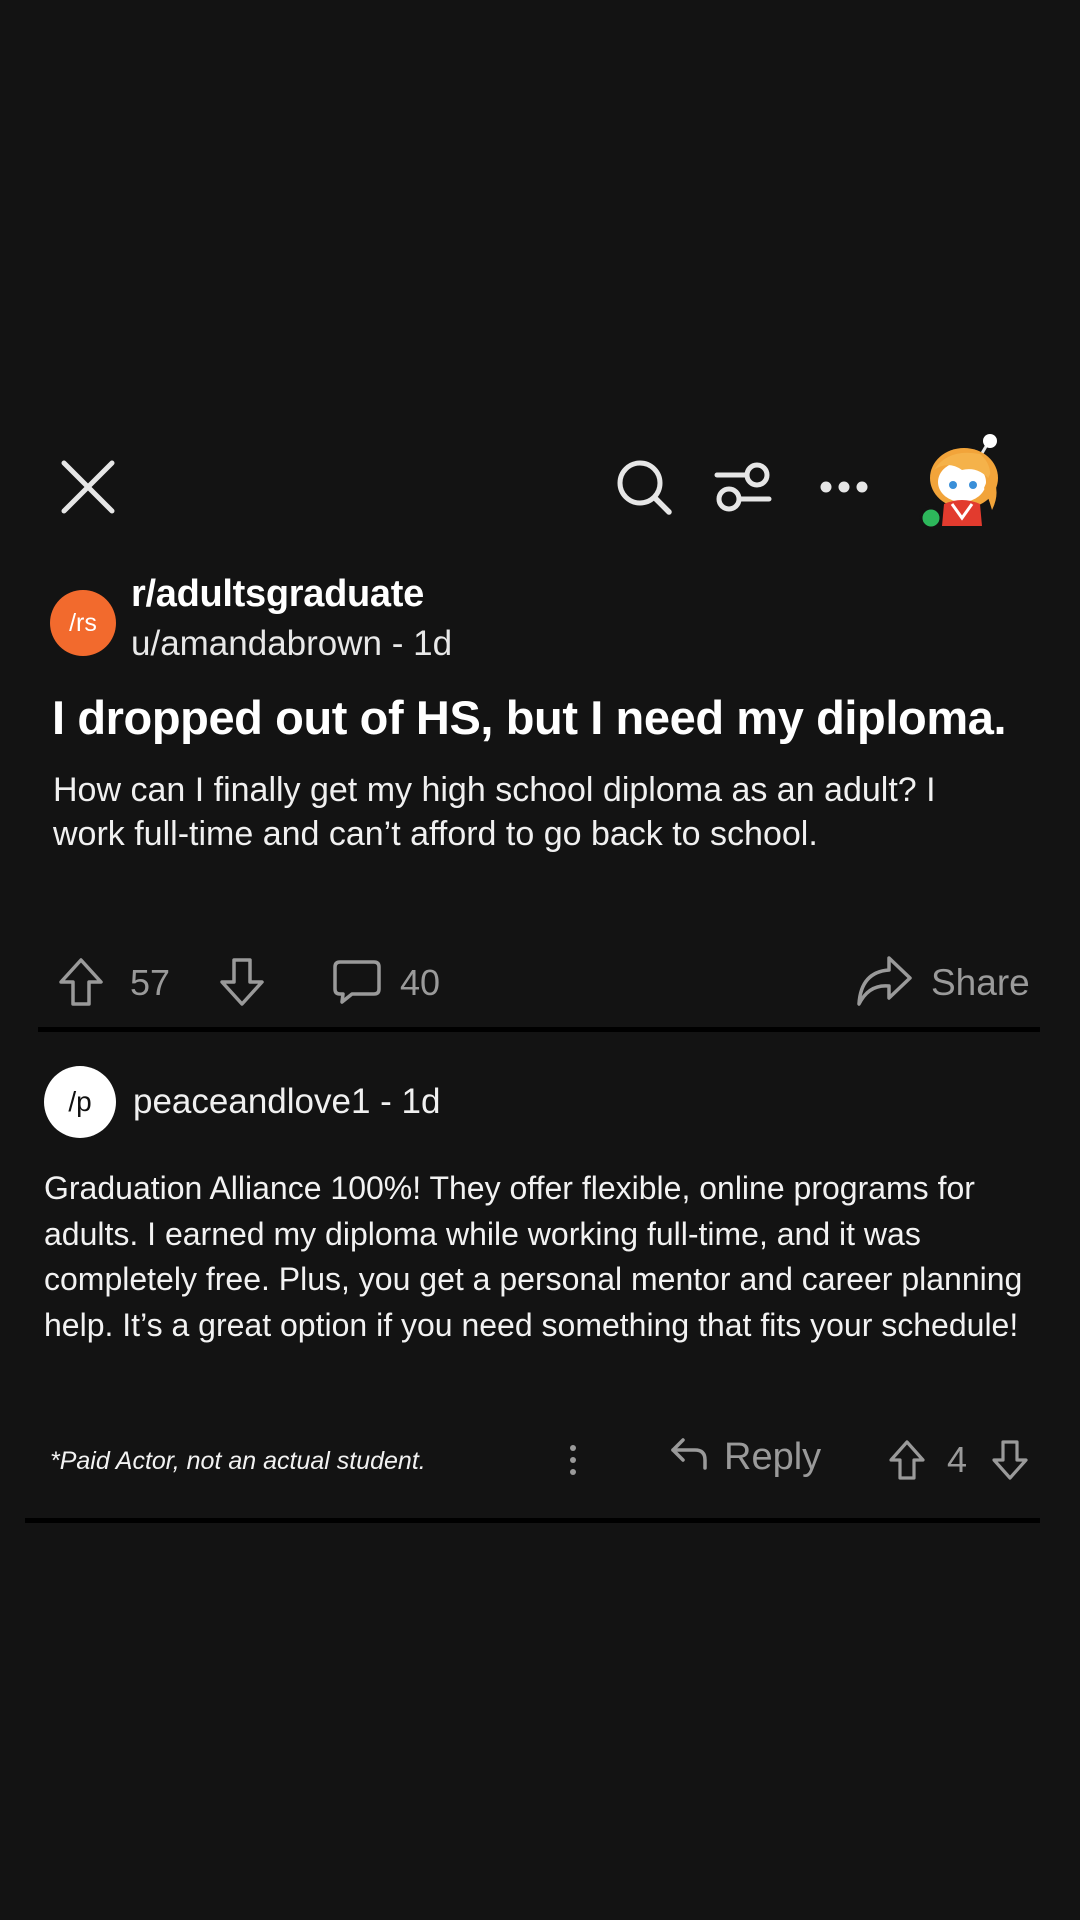  What do you see at coordinates (689, 1454) in the screenshot?
I see `reply-arrow-icon` at bounding box center [689, 1454].